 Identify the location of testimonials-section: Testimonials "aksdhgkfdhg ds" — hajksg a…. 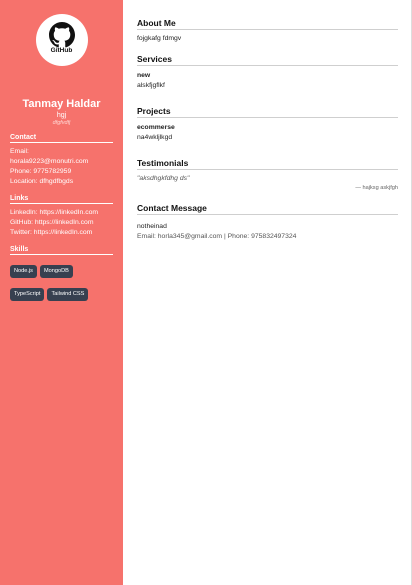
(267, 174).